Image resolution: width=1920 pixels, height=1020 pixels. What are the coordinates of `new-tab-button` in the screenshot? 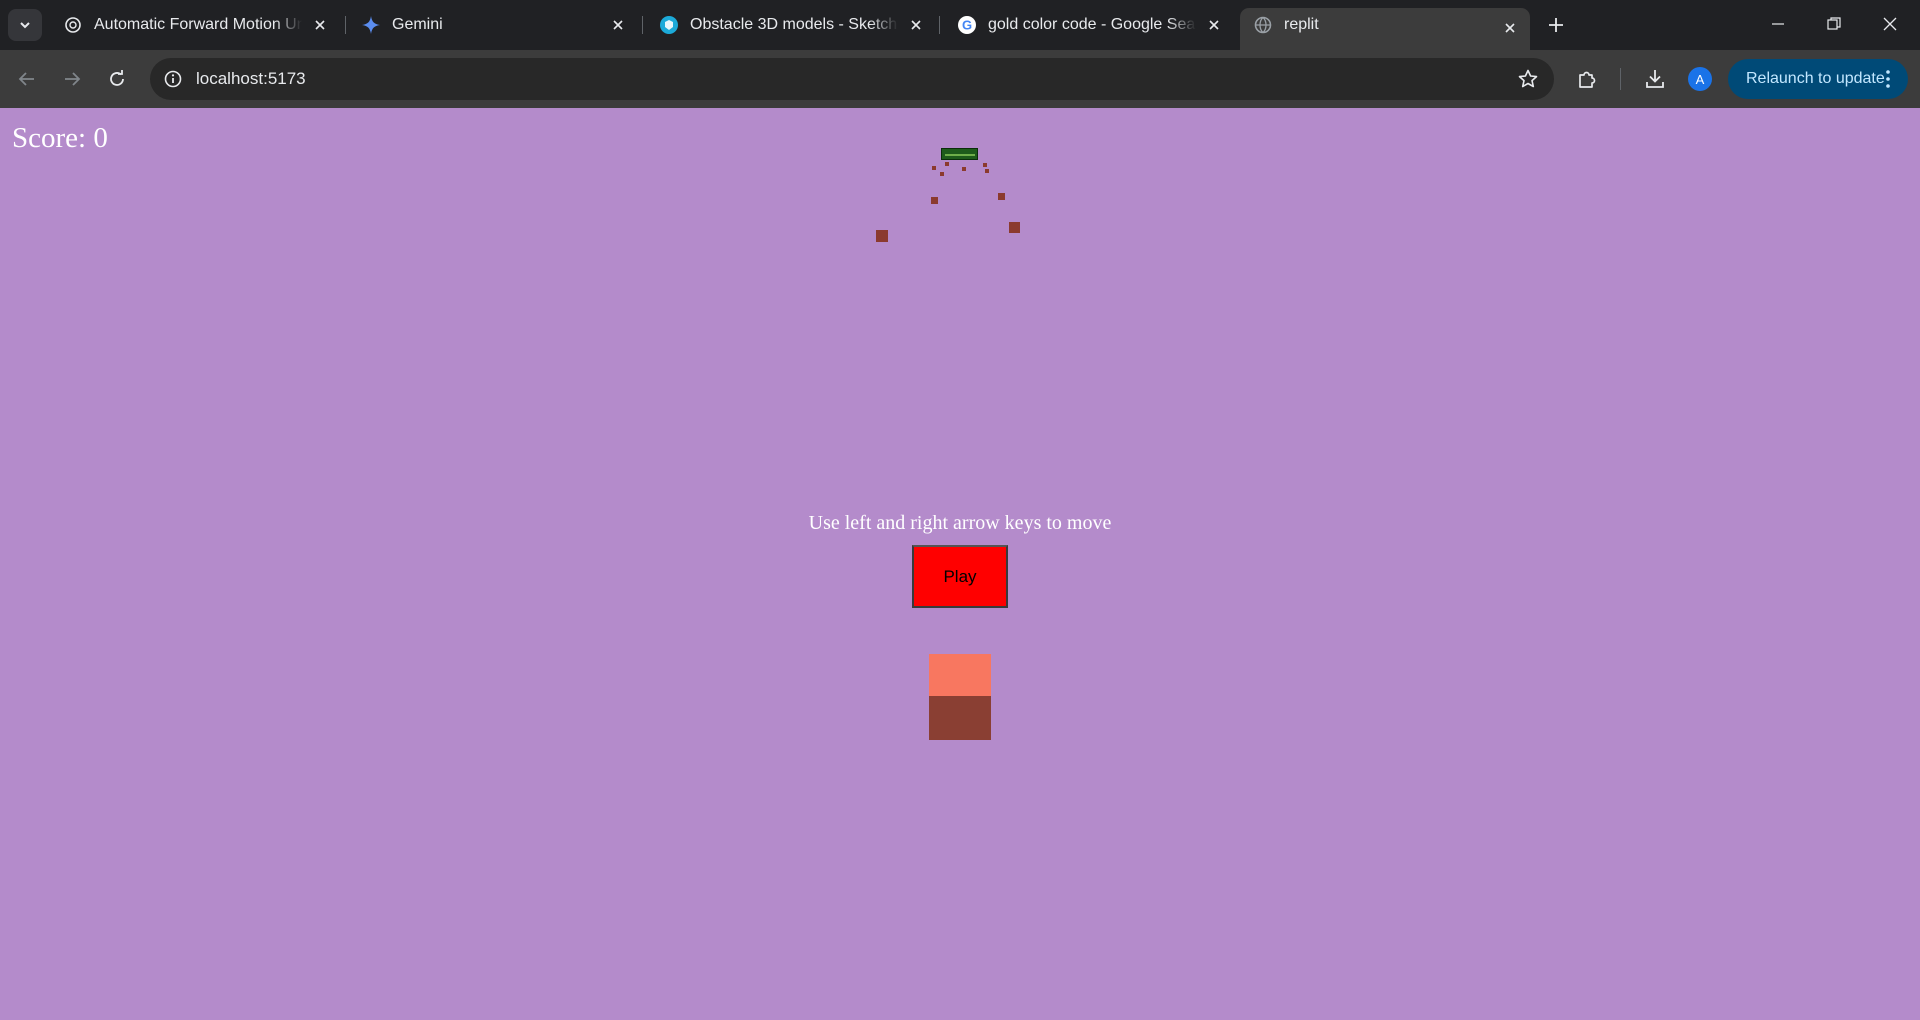 It's located at (1556, 25).